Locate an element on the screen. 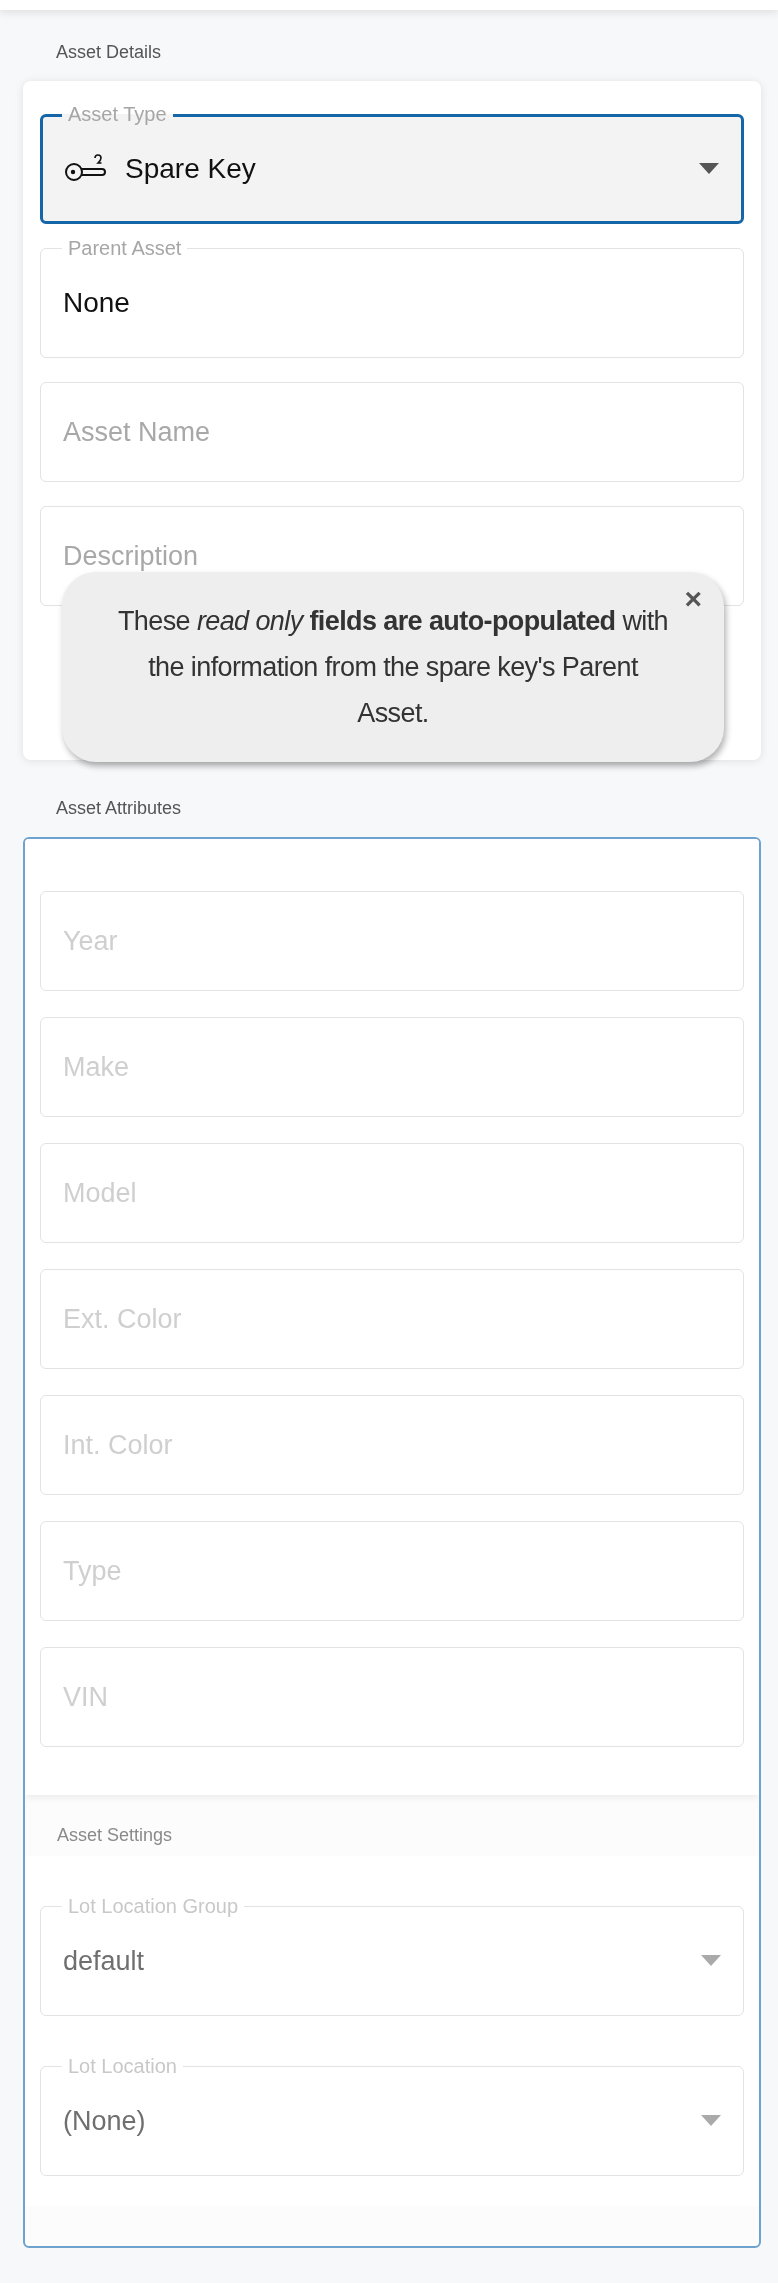 The width and height of the screenshot is (778, 2283). section-title: Asset Settings is located at coordinates (115, 1835).